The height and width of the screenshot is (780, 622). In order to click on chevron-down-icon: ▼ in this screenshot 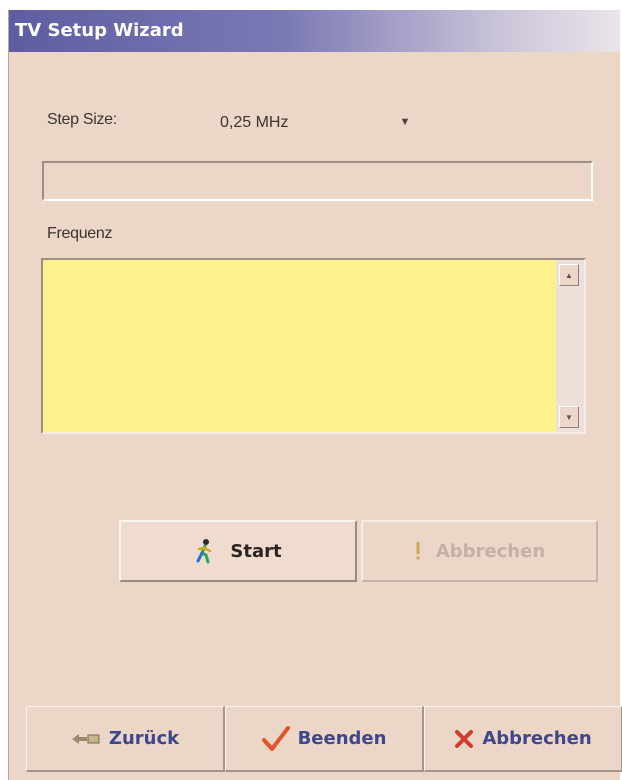, I will do `click(405, 122)`.